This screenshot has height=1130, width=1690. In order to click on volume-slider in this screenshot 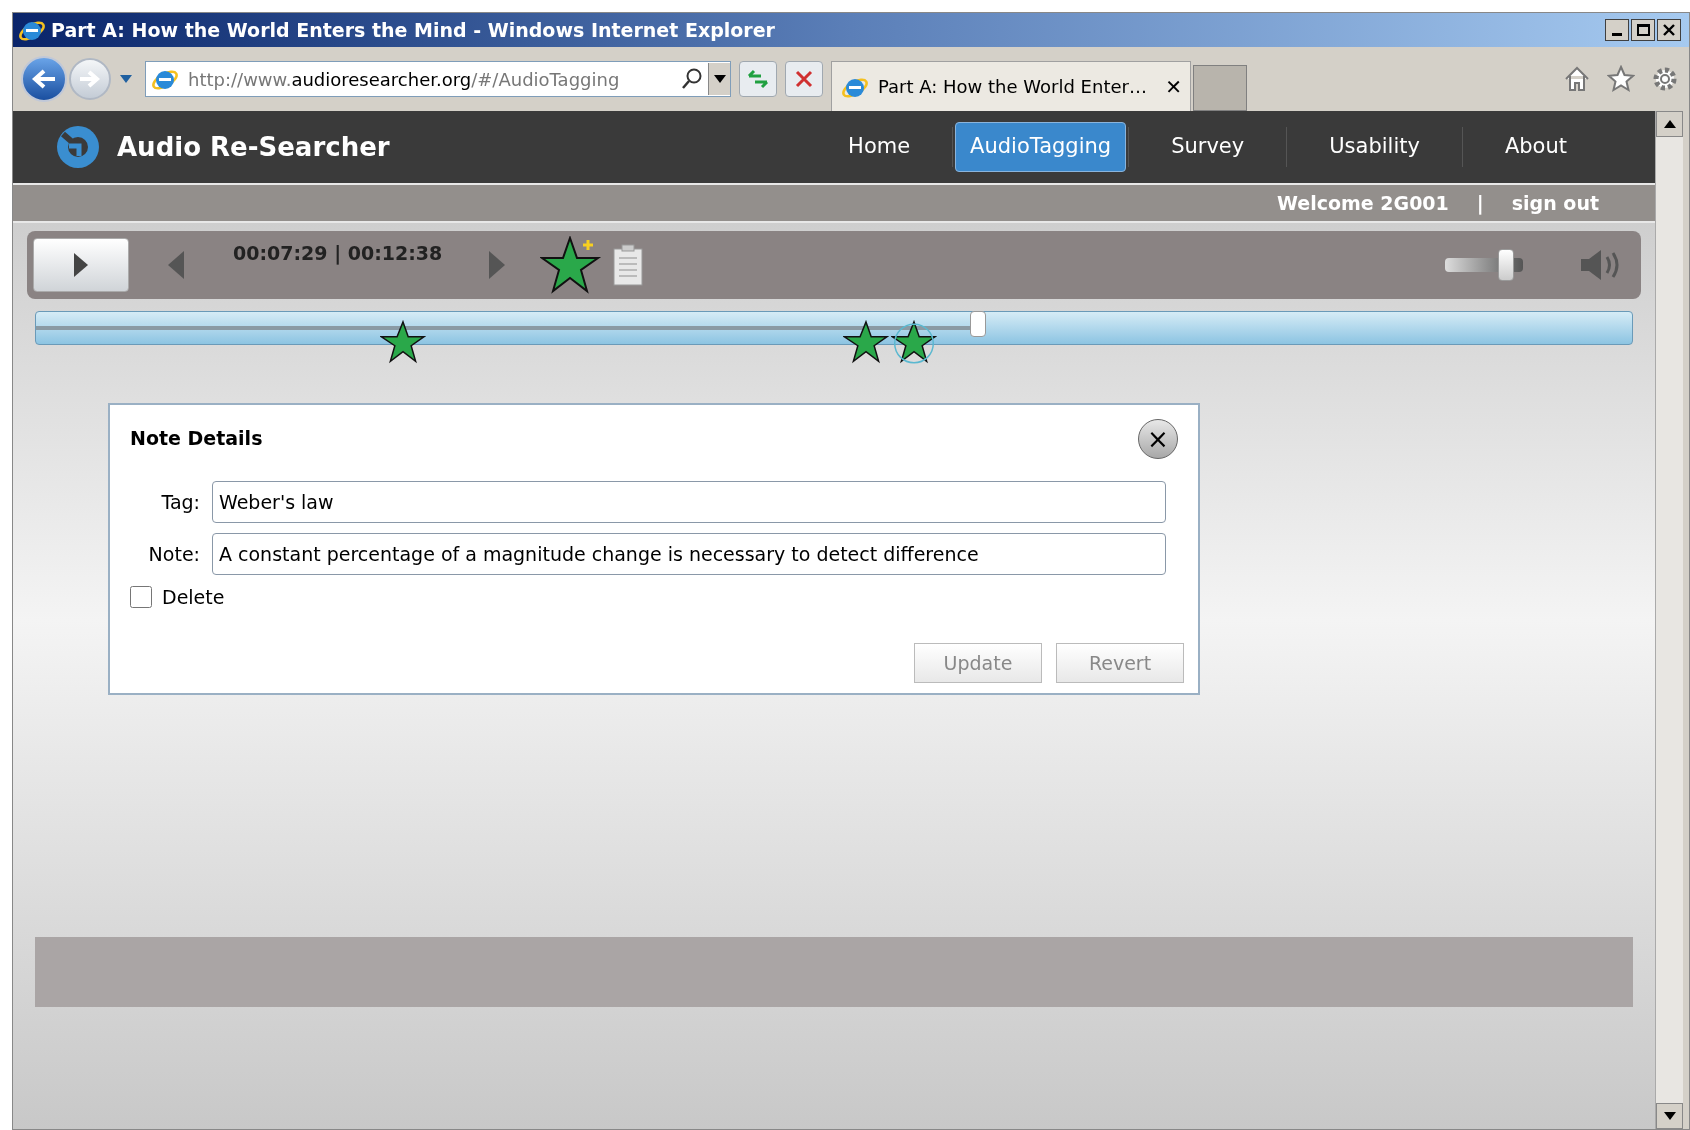, I will do `click(1484, 265)`.